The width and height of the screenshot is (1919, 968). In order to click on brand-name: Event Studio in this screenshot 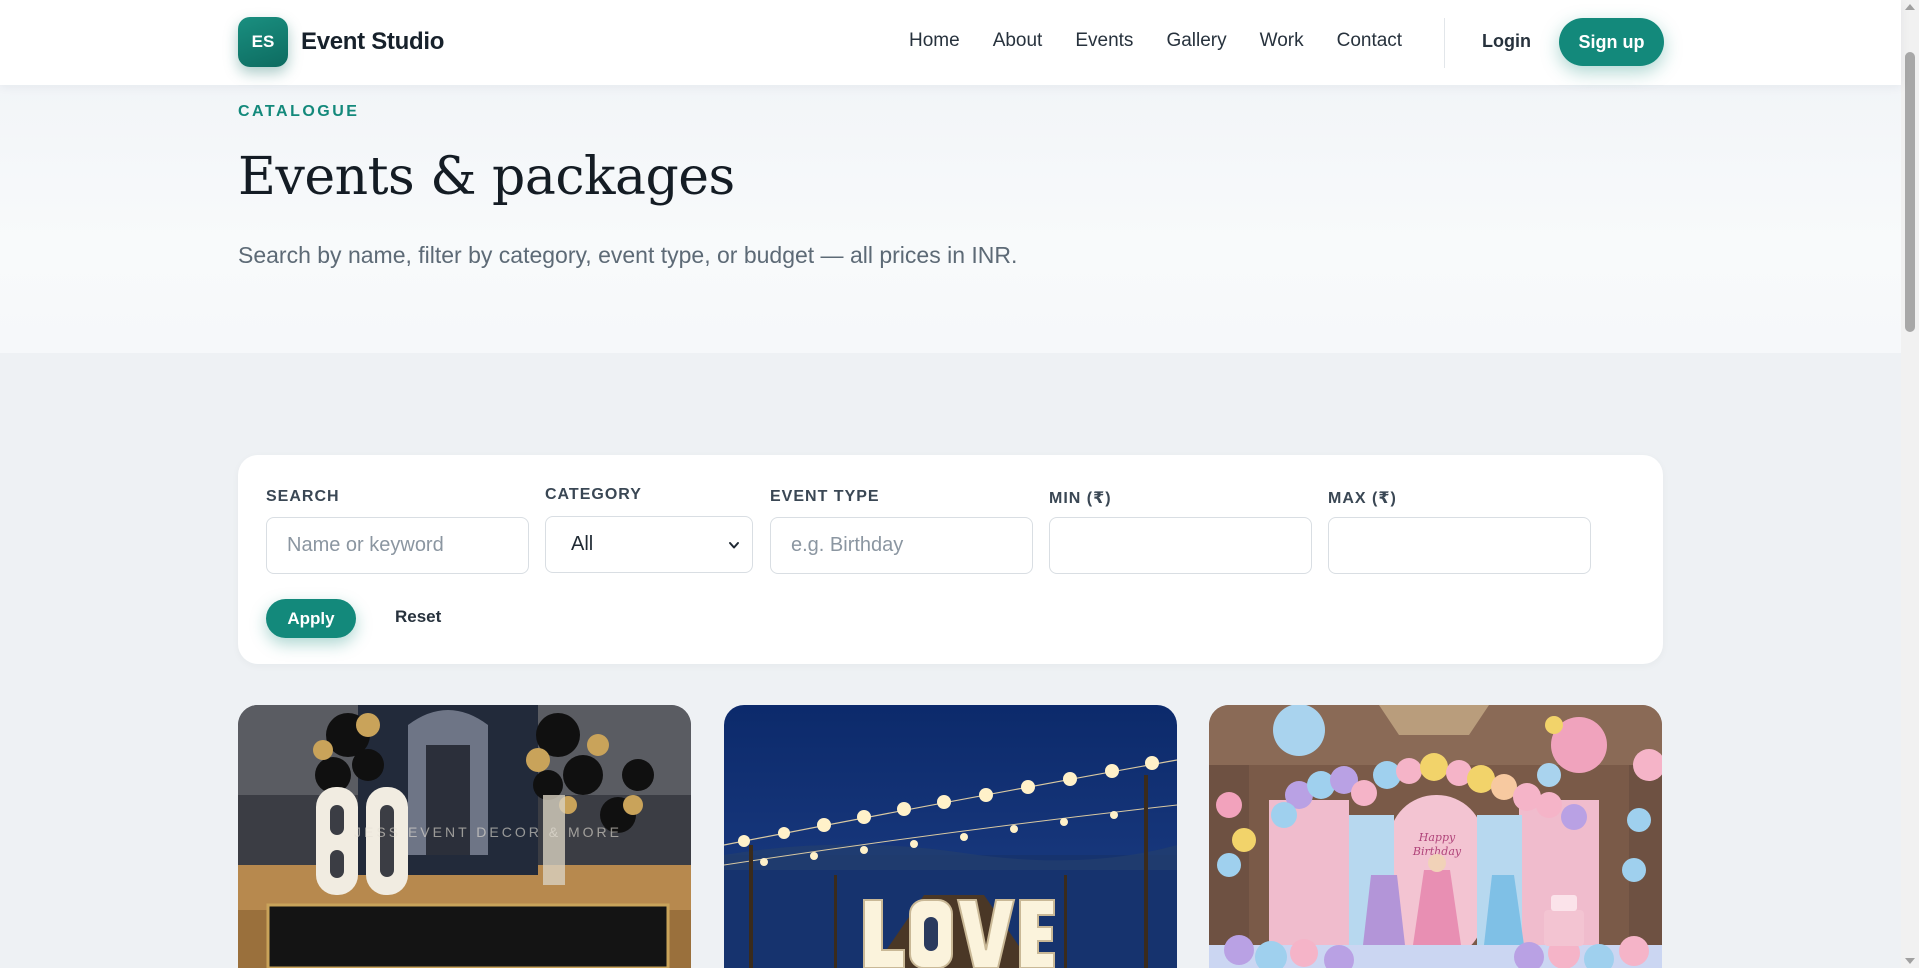, I will do `click(373, 41)`.